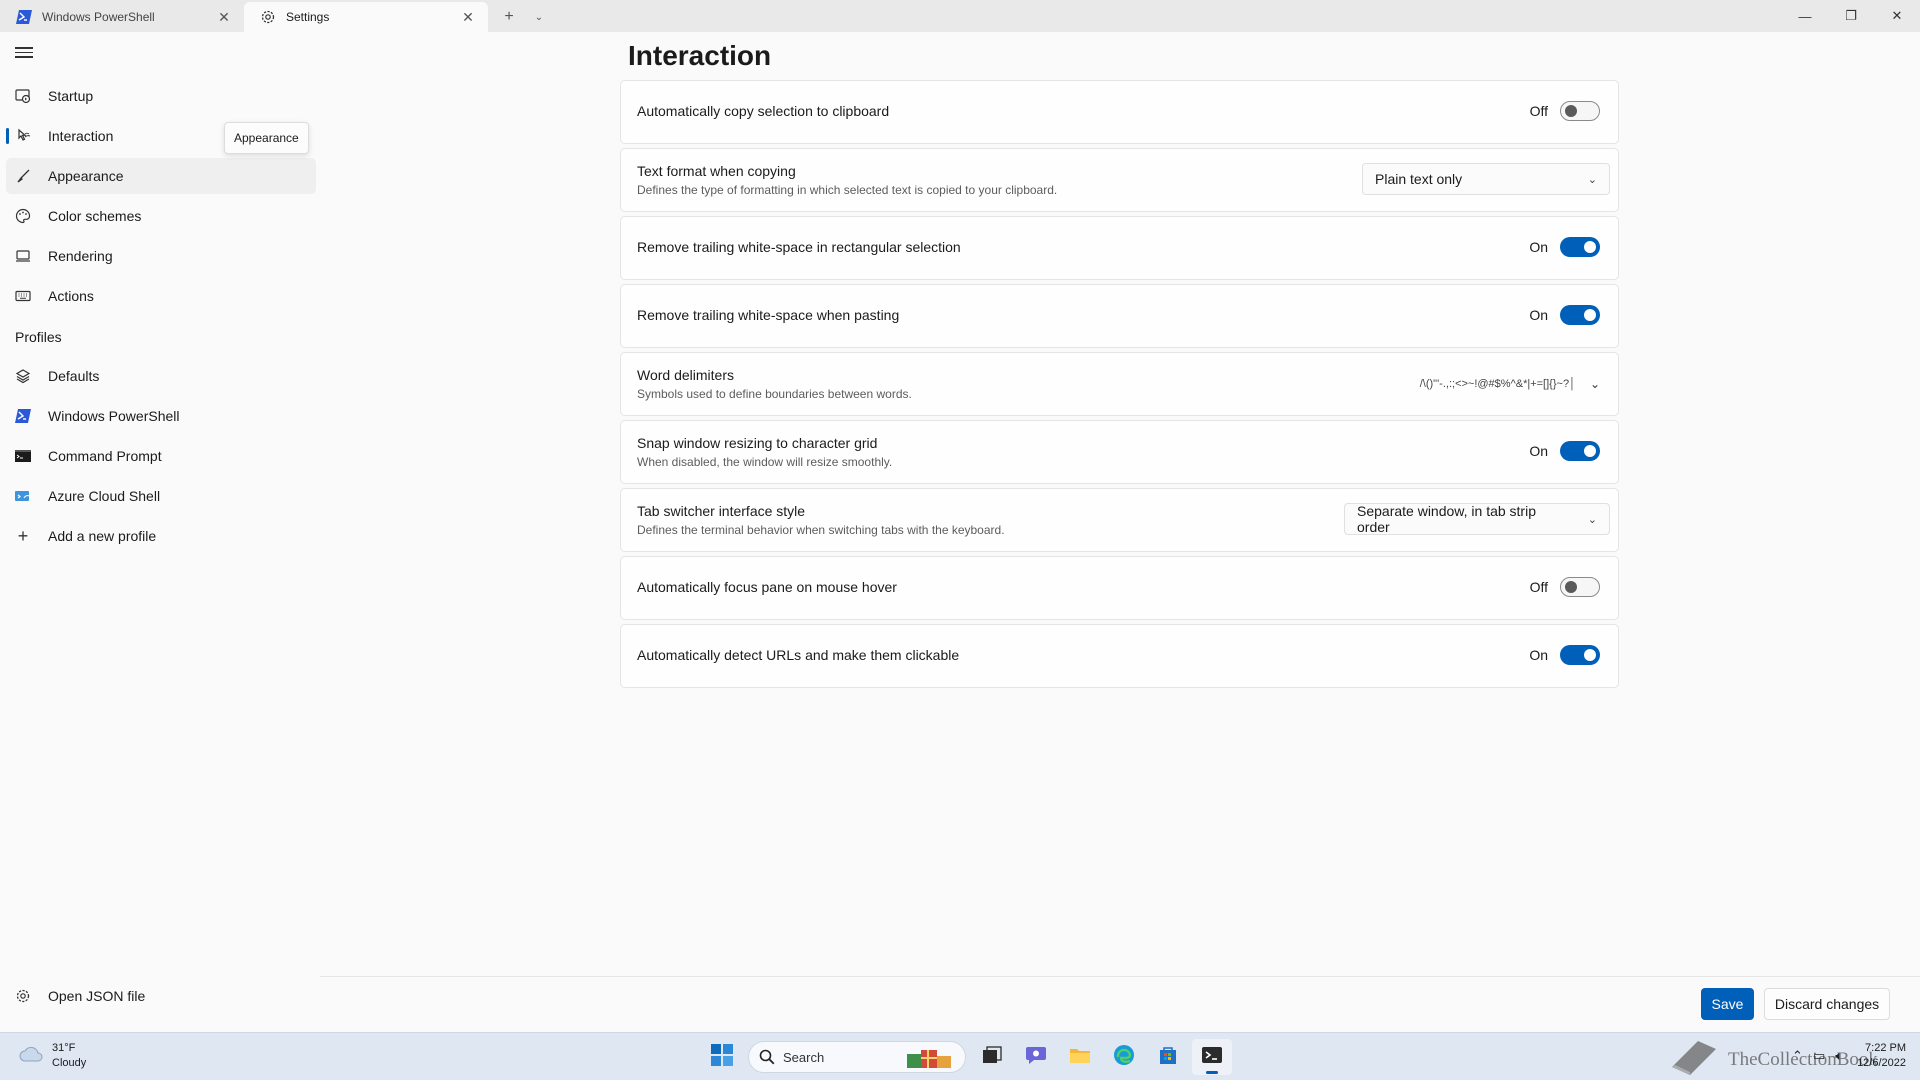  I want to click on setting-title: Word delimiters, so click(685, 375).